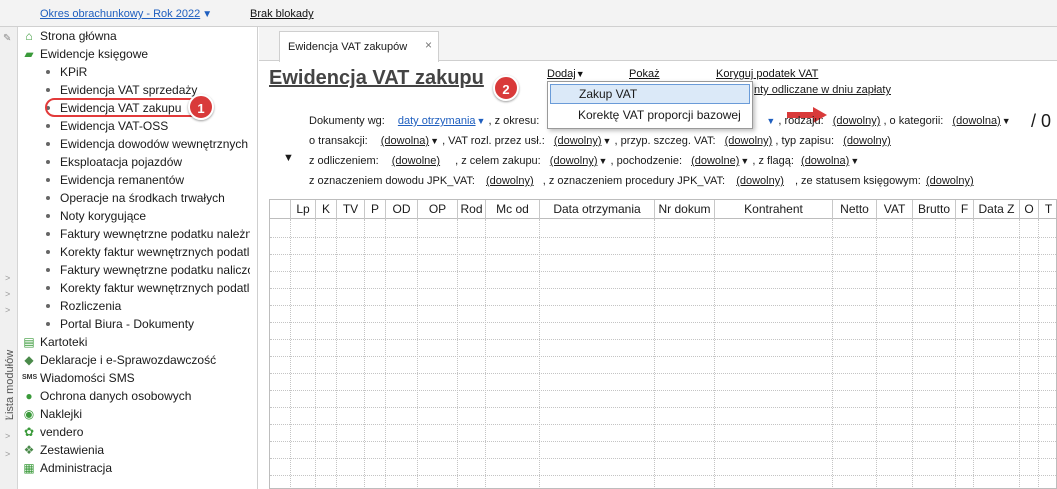 This screenshot has height=489, width=1057. What do you see at coordinates (134, 360) in the screenshot?
I see `tree-item-declarations: ◆ Deklaracje i e-Sprawozdawczość` at bounding box center [134, 360].